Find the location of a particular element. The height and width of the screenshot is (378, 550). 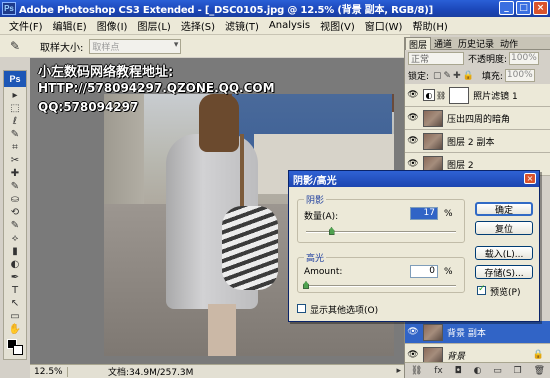

eraser-tool-icon: ✎ is located at coordinates (15, 225).